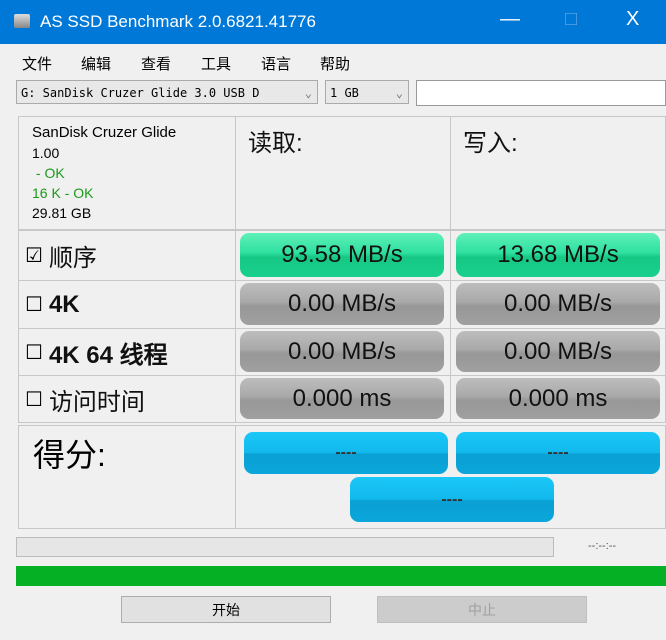 The height and width of the screenshot is (640, 666). What do you see at coordinates (96, 63) in the screenshot?
I see `menu-edit: 编辑` at bounding box center [96, 63].